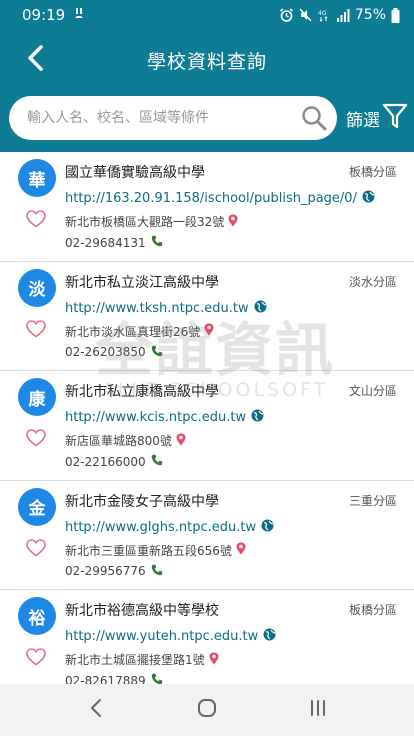 The image size is (414, 736). Describe the element at coordinates (105, 571) in the screenshot. I see `phone-text: 02-29956776` at that location.